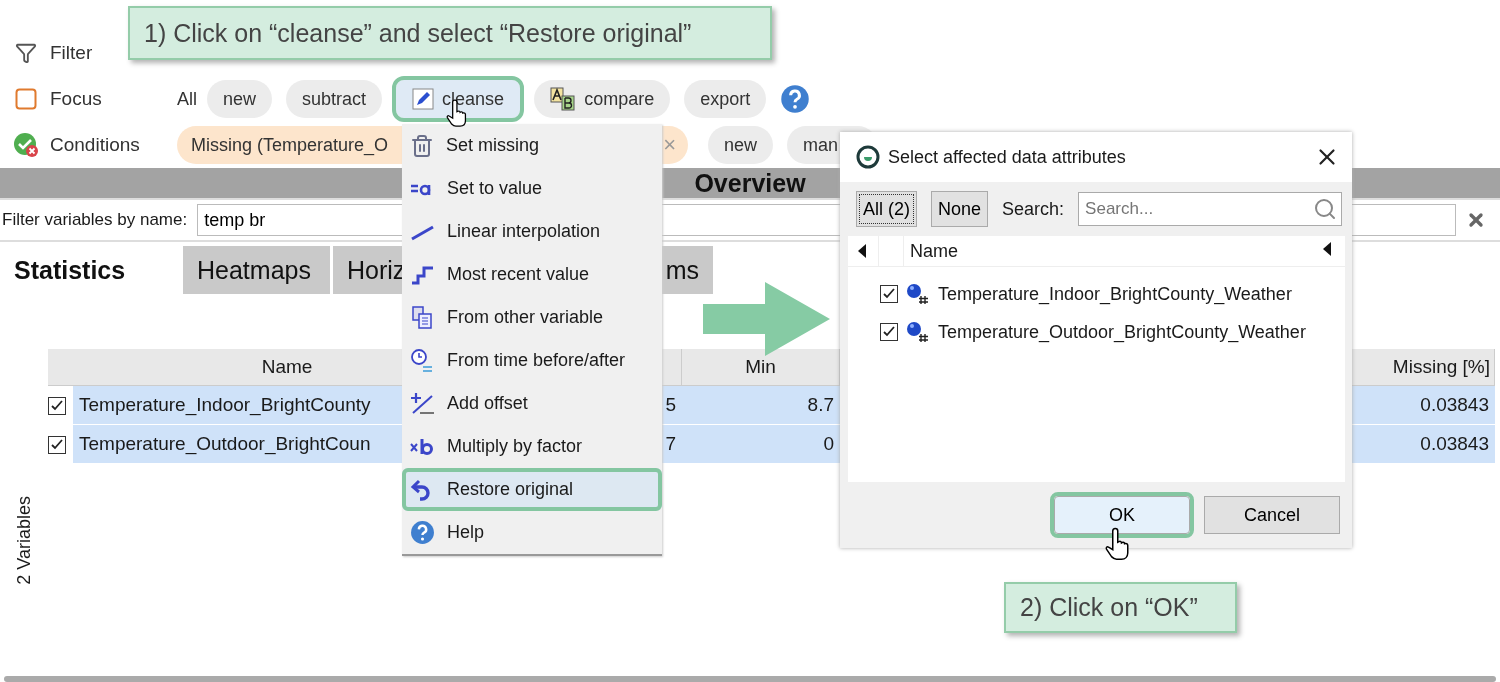 Image resolution: width=1500 pixels, height=682 pixels. I want to click on focus-label: Focus, so click(76, 99).